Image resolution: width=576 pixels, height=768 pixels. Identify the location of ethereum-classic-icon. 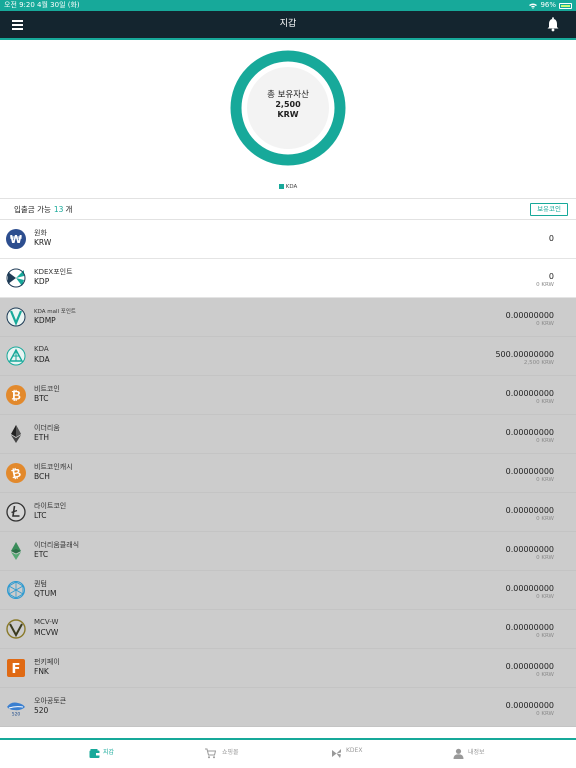
(16, 551).